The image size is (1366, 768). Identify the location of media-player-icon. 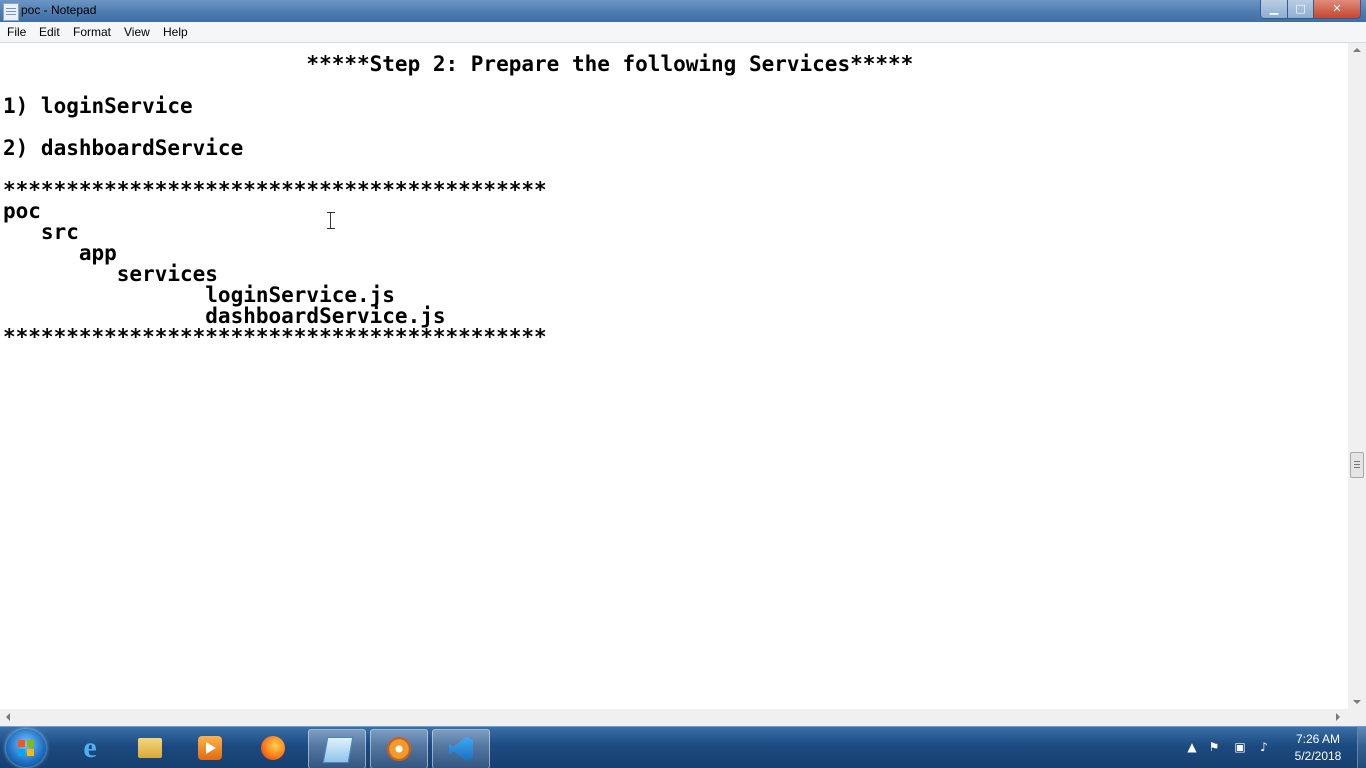
(210, 748).